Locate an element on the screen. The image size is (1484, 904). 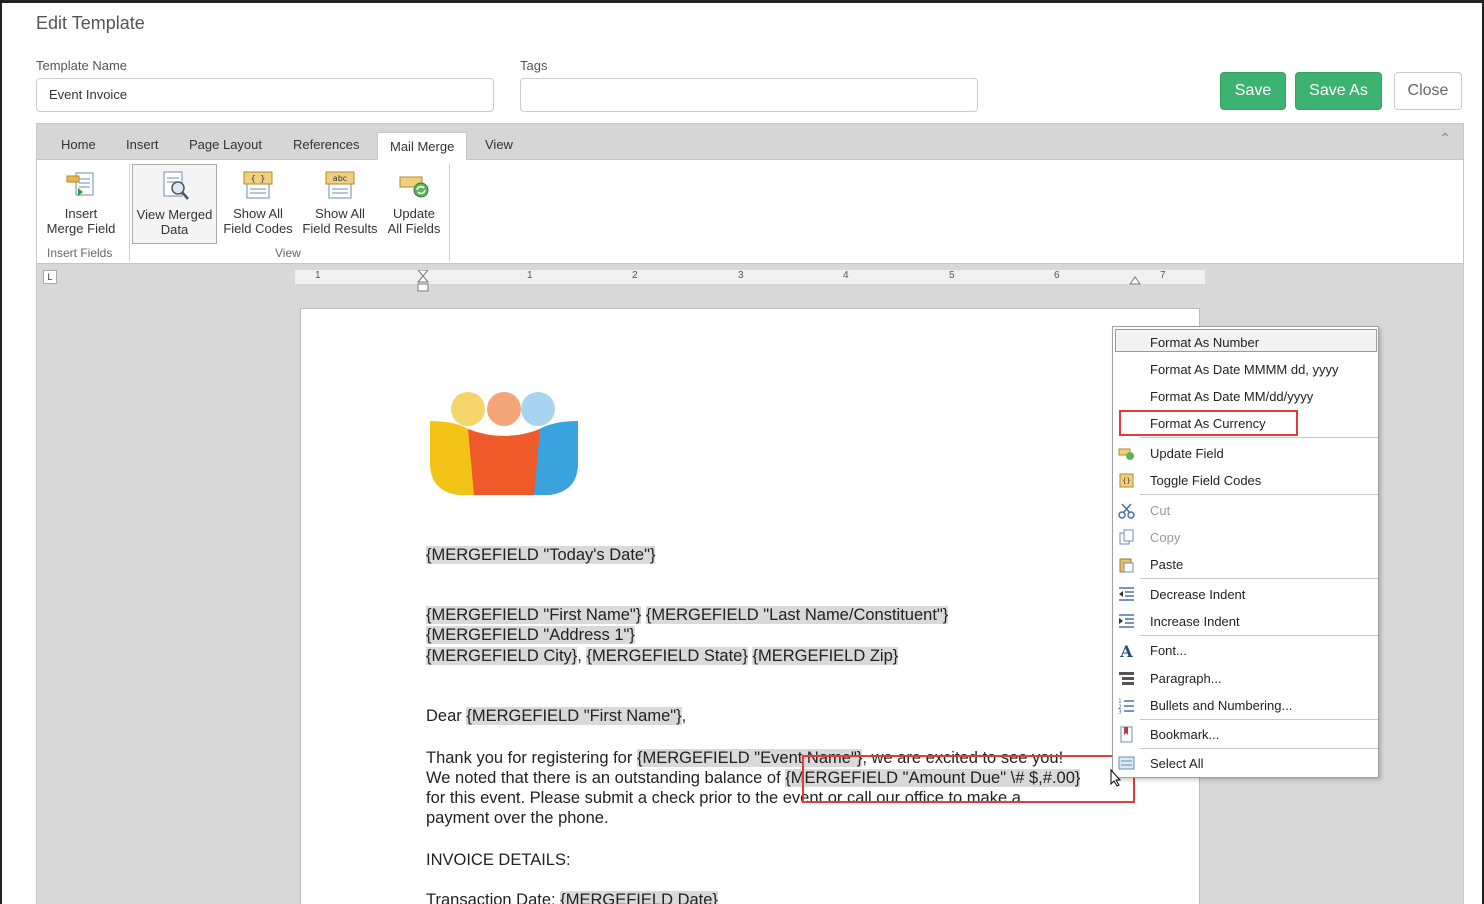
insert-merge-field-label-2: Merge Field is located at coordinates (81, 228).